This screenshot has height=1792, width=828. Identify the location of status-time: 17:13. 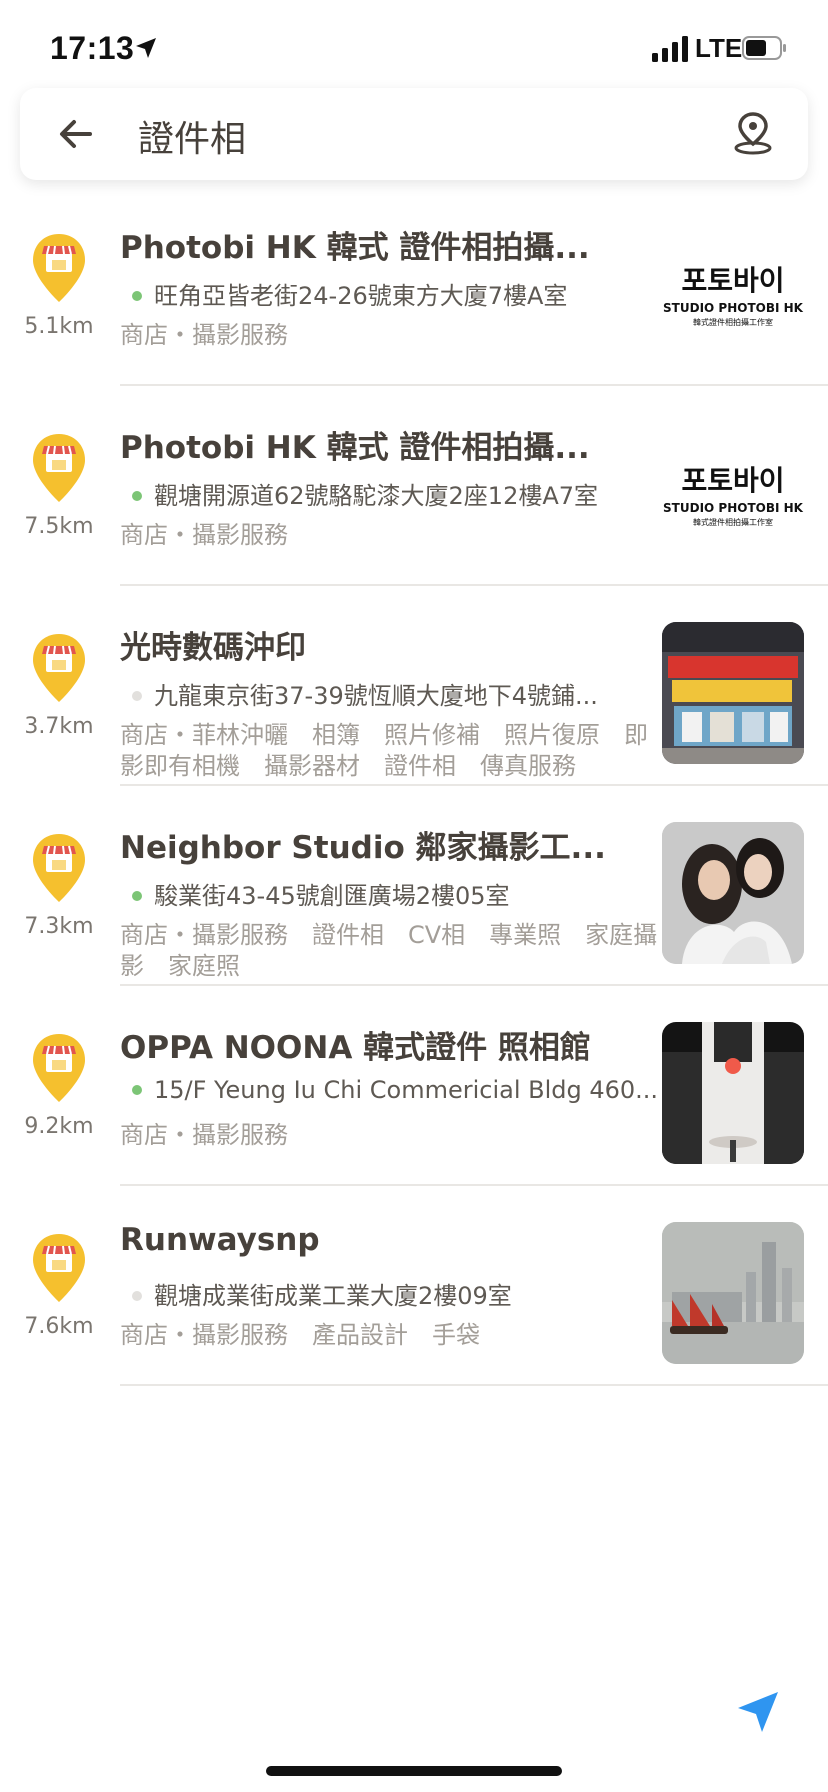
(92, 48).